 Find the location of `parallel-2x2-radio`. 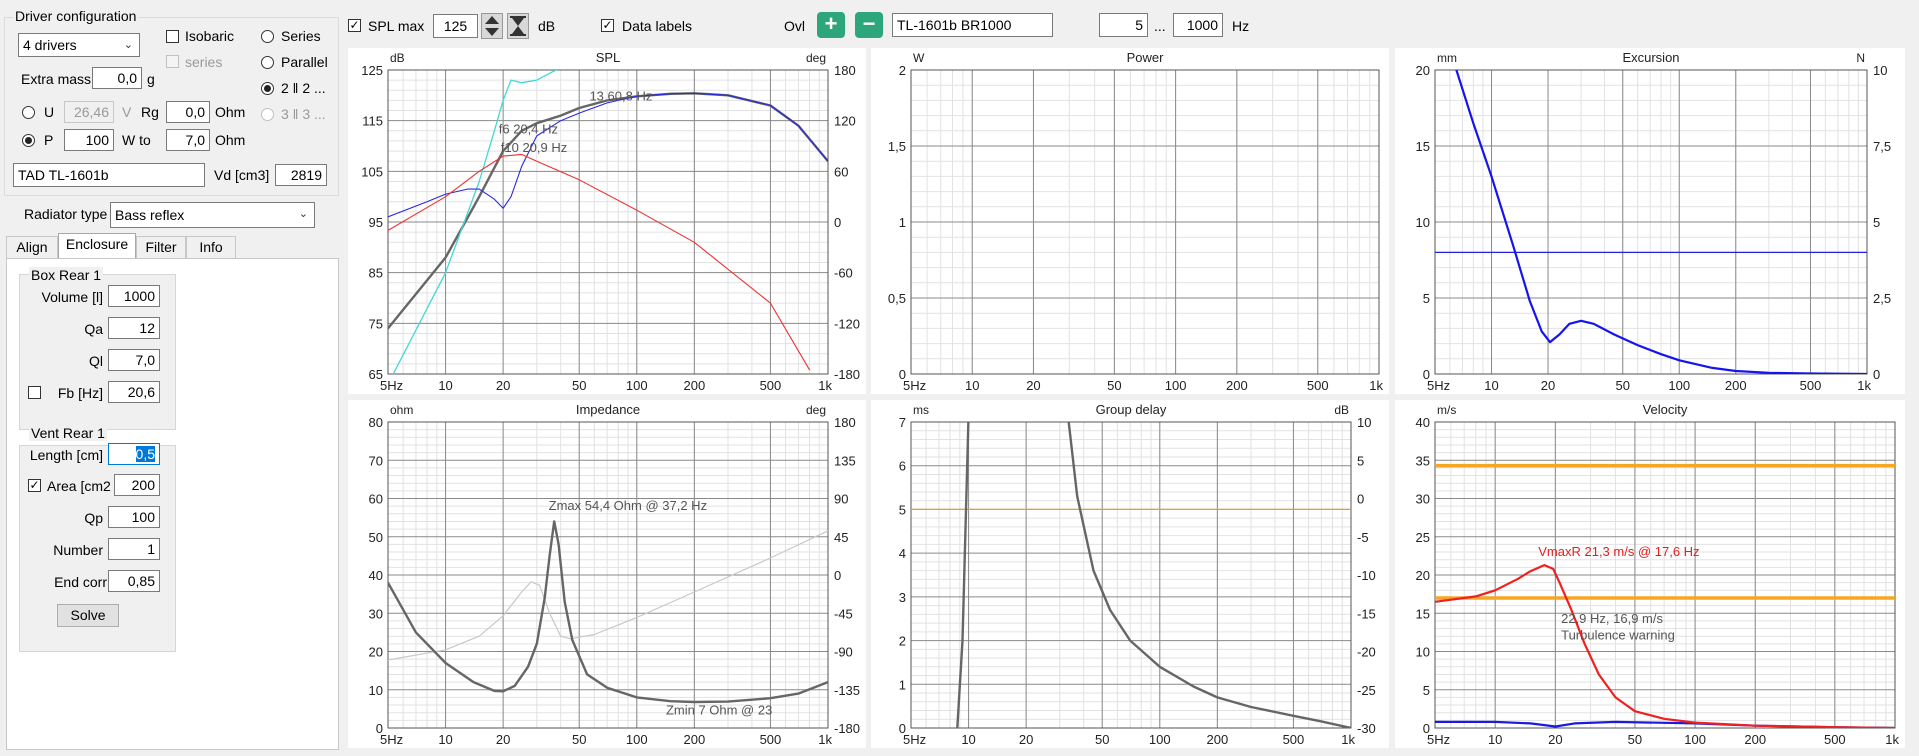

parallel-2x2-radio is located at coordinates (267, 88).